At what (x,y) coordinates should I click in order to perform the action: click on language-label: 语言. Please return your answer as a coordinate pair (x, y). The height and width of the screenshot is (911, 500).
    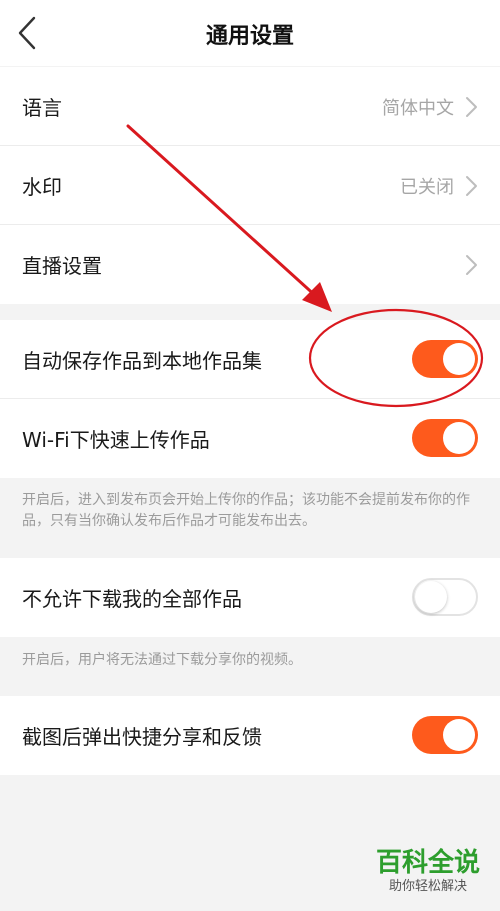
    Looking at the image, I should click on (42, 108).